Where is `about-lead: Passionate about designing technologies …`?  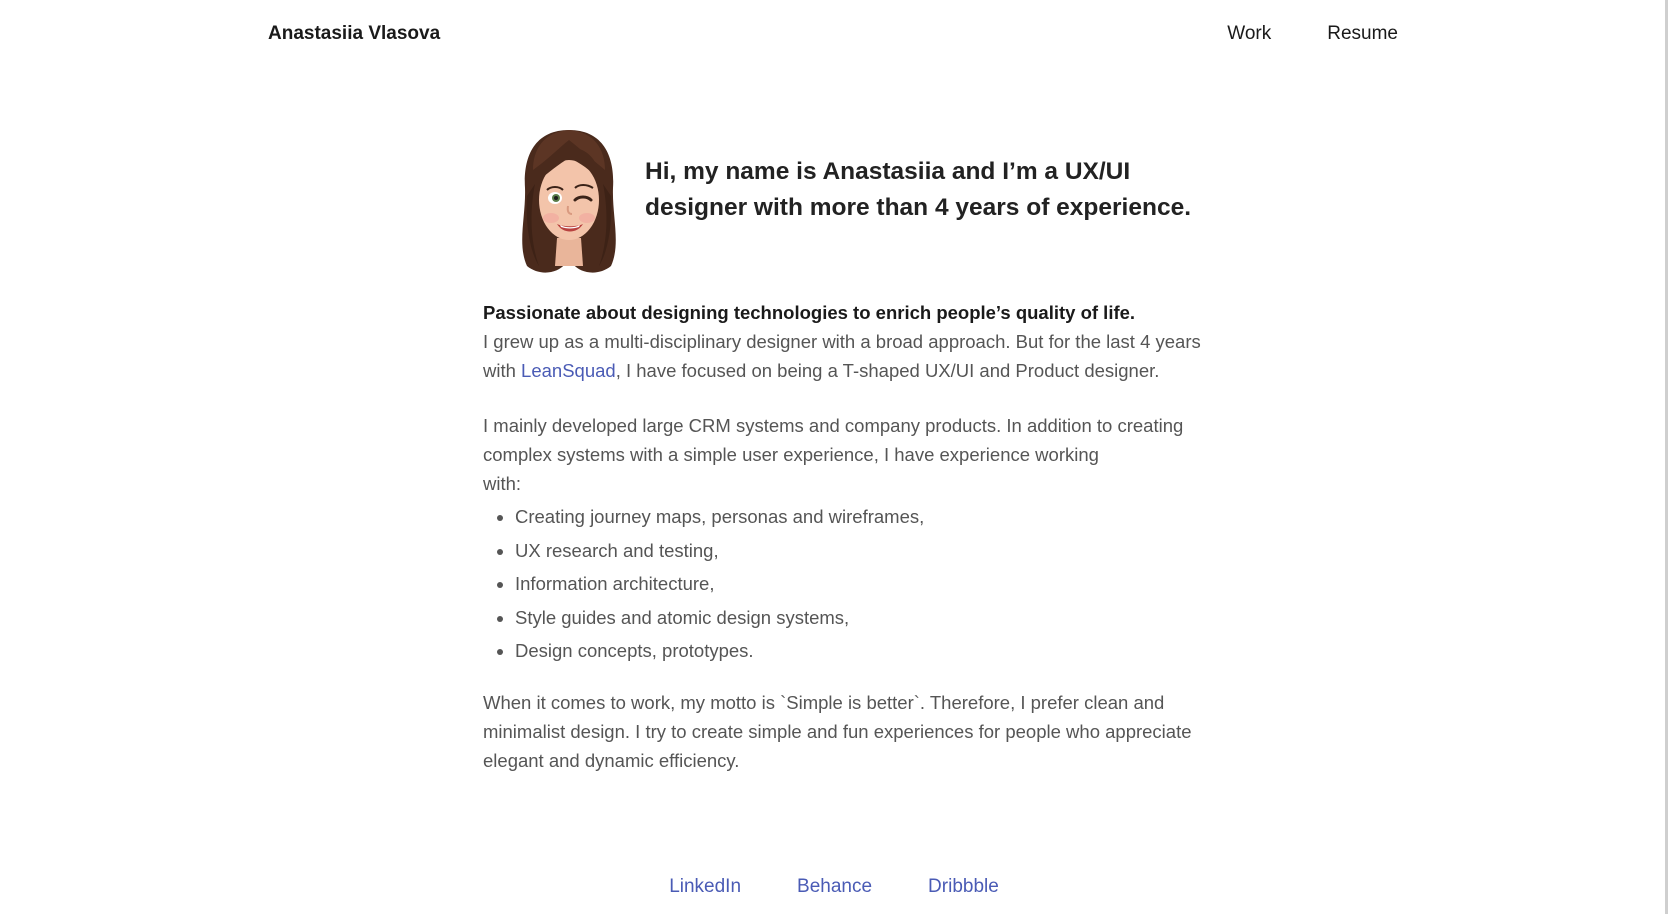 about-lead: Passionate about designing technologies … is located at coordinates (809, 312).